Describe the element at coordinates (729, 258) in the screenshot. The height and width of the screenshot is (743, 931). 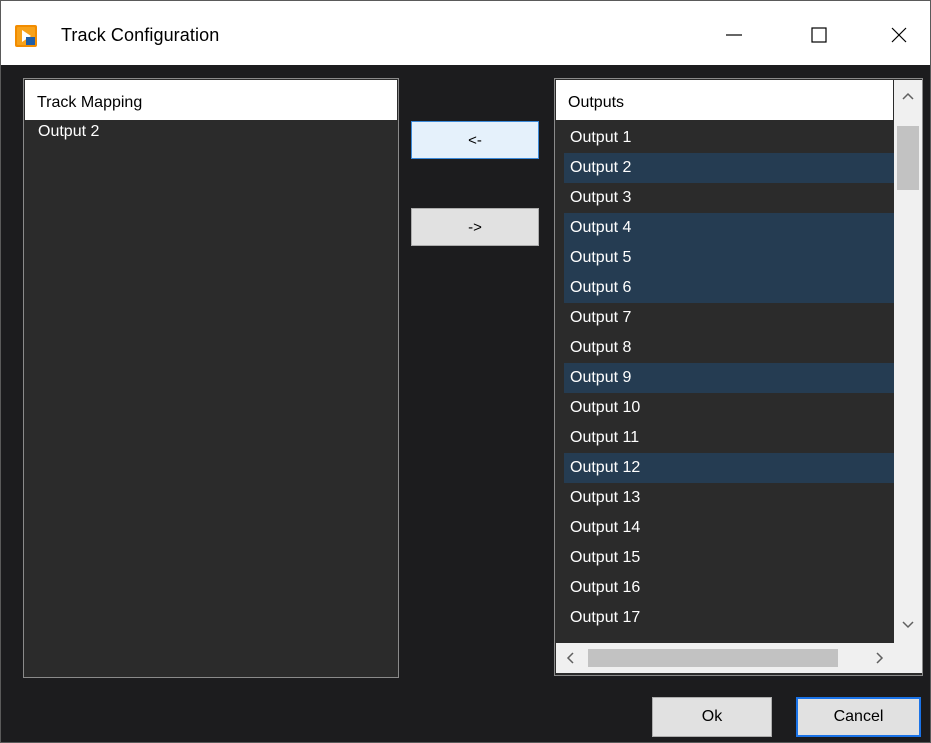
I see `output-list-item: Output 5` at that location.